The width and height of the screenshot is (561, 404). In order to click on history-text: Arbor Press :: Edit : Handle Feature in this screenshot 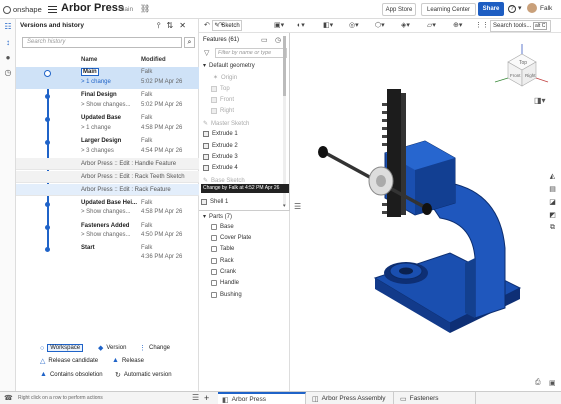, I will do `click(129, 164)`.